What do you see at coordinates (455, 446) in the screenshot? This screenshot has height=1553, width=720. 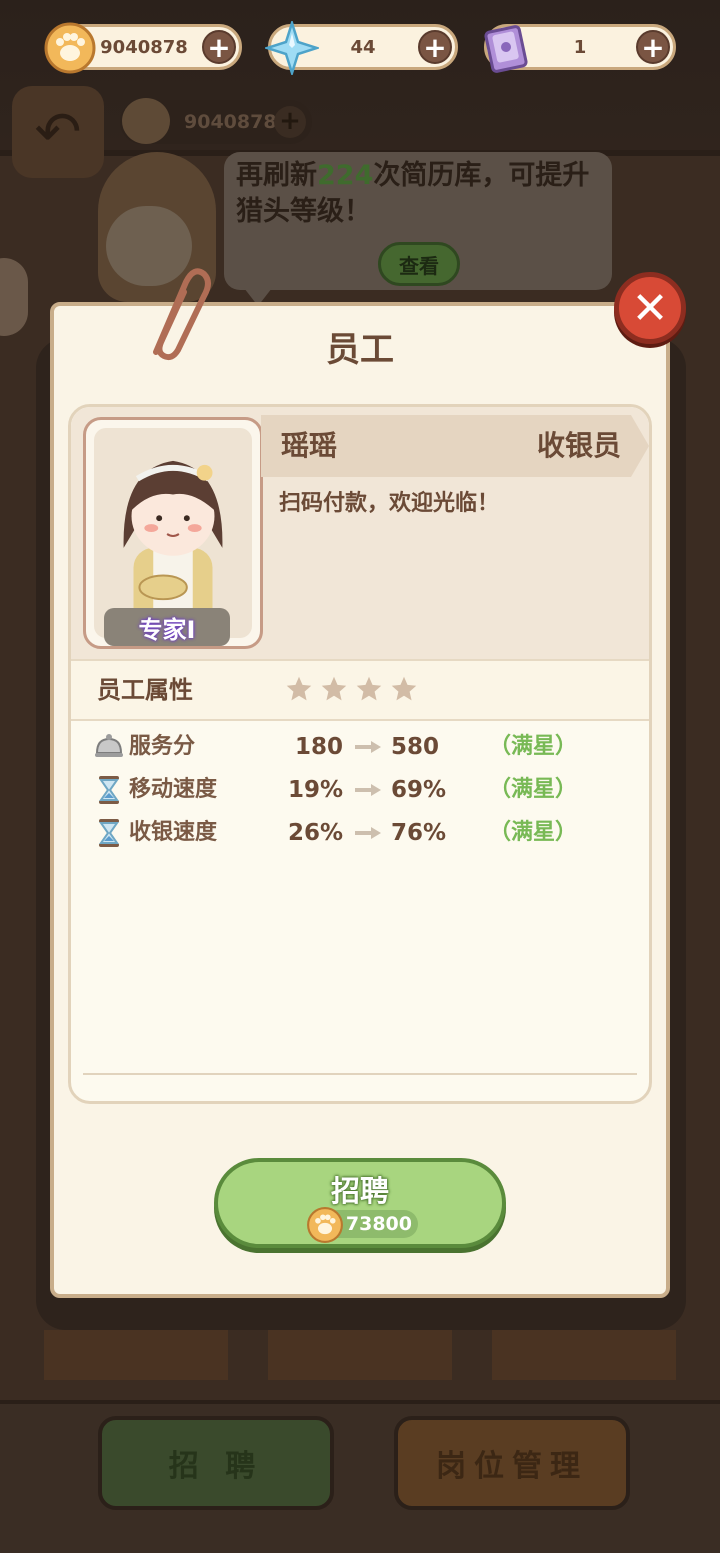 I see `name-ribbon: 瑶瑶 收银员` at bounding box center [455, 446].